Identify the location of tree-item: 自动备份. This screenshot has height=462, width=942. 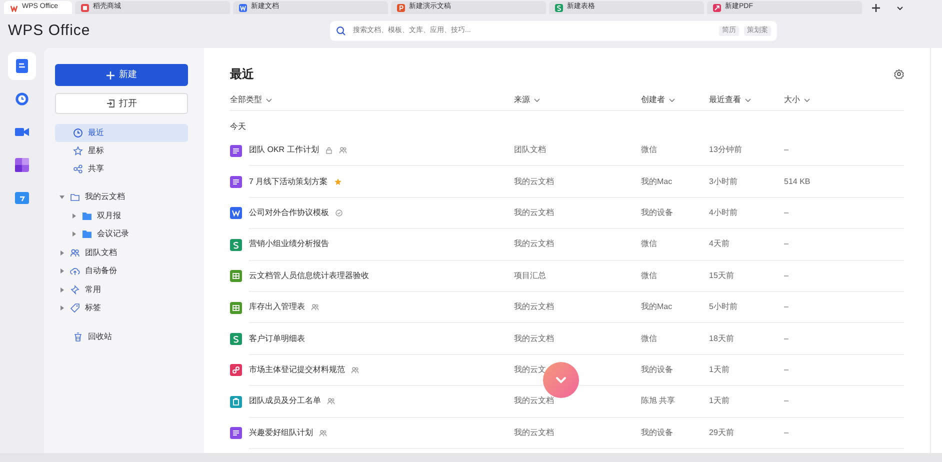
(86, 271).